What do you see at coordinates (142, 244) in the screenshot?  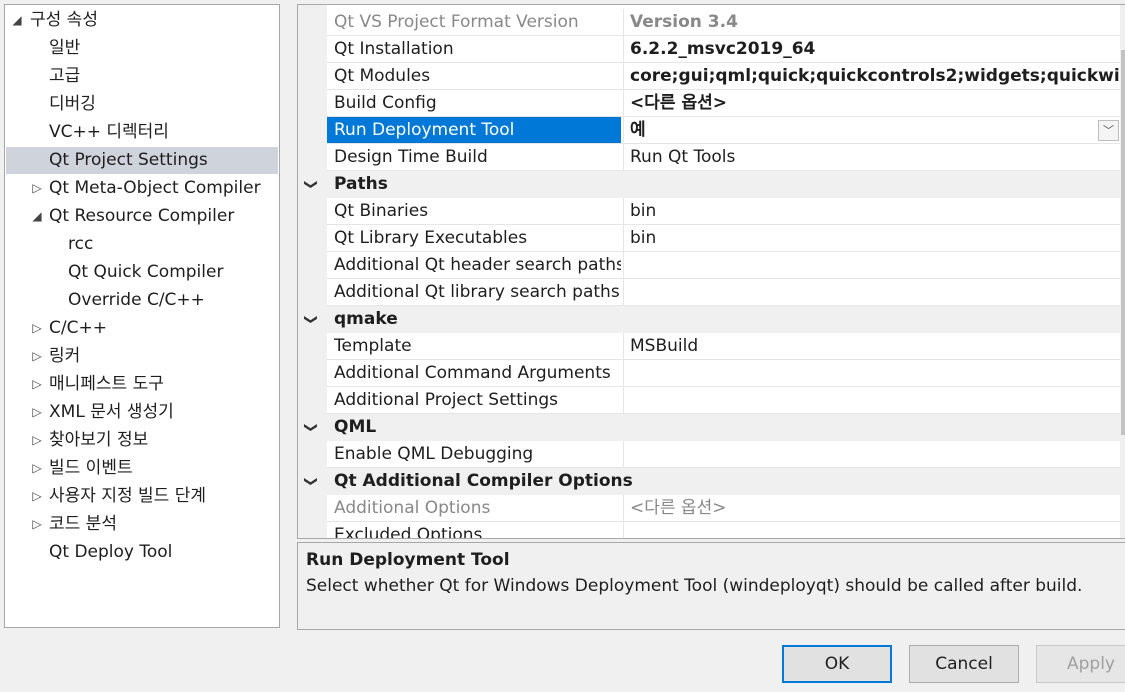 I see `tree-item: rcc` at bounding box center [142, 244].